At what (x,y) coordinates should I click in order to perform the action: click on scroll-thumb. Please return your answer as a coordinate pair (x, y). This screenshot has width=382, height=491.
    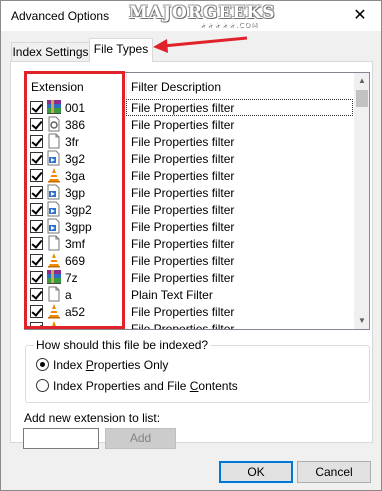
    Looking at the image, I should click on (362, 98).